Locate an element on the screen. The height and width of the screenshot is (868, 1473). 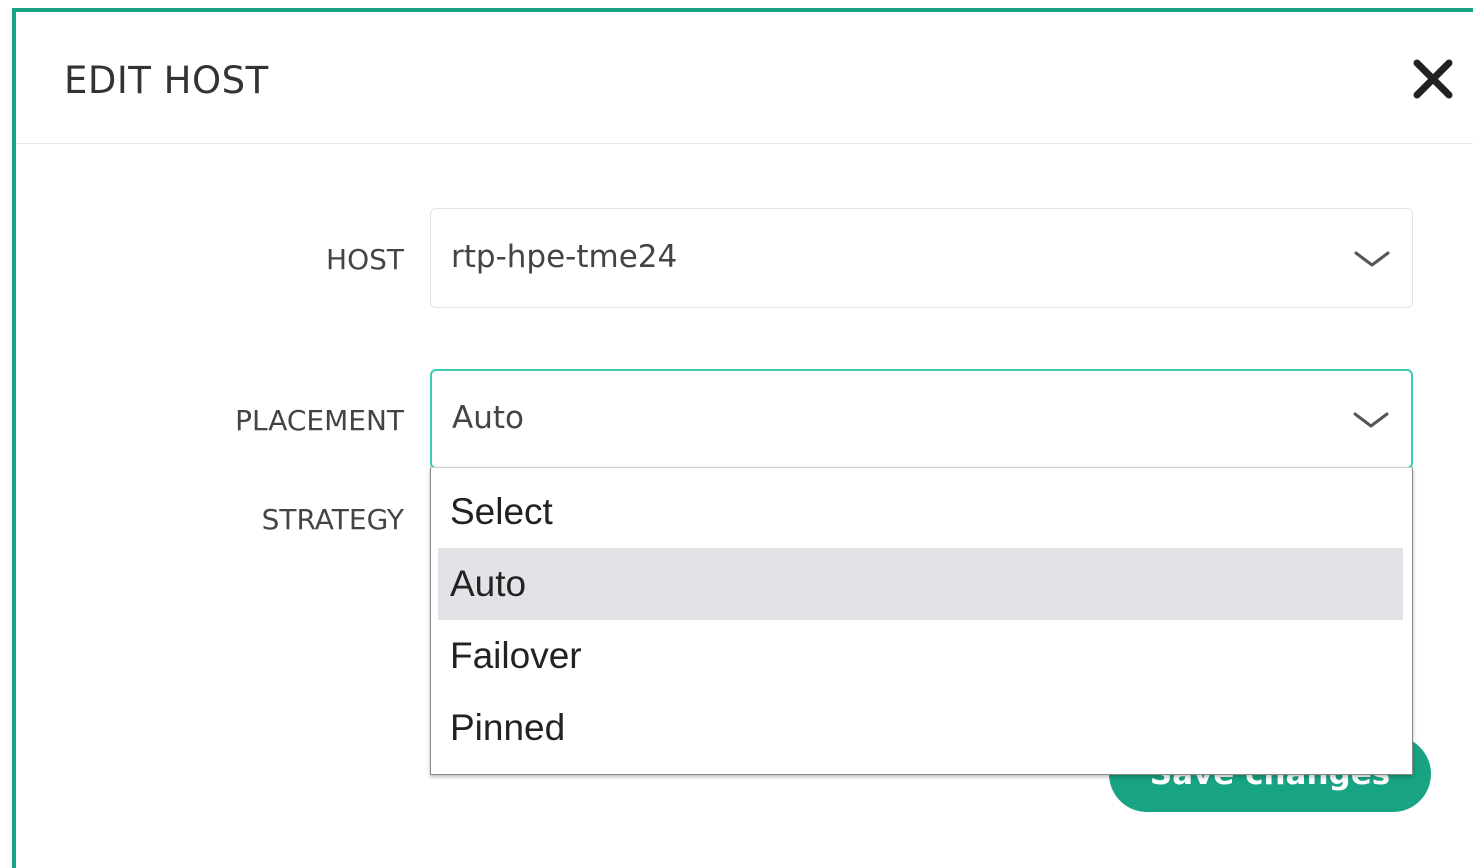
dropdown-option-auto: Auto is located at coordinates (920, 584).